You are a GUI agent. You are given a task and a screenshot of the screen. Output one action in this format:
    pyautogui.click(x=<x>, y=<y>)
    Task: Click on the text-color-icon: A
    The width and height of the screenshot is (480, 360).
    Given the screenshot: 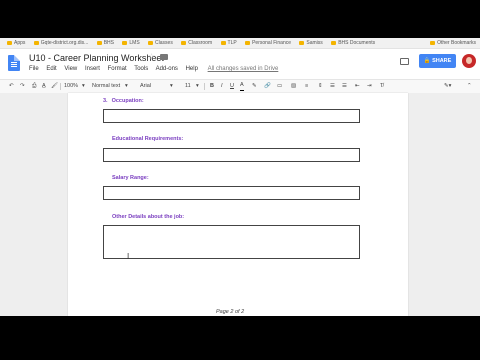 What is the action you would take?
    pyautogui.click(x=242, y=85)
    